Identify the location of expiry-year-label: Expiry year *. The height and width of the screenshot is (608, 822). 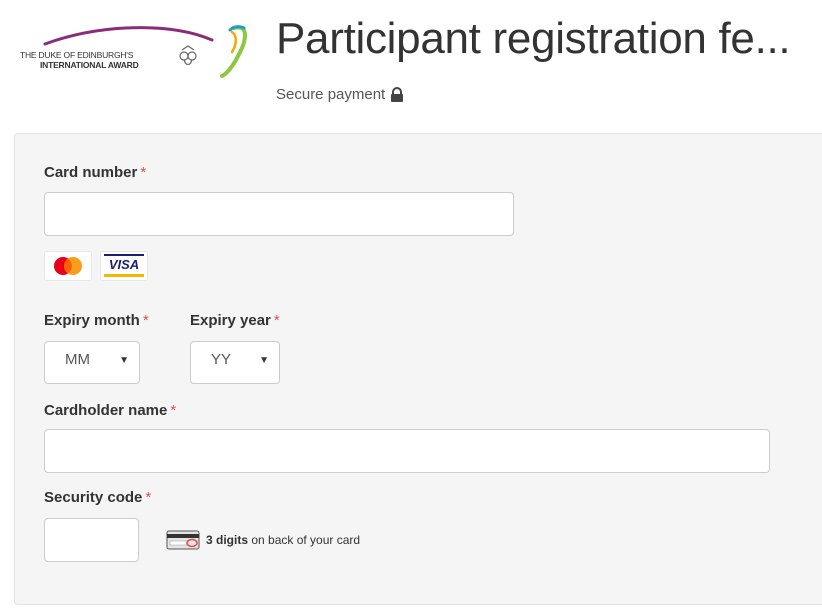
(235, 320).